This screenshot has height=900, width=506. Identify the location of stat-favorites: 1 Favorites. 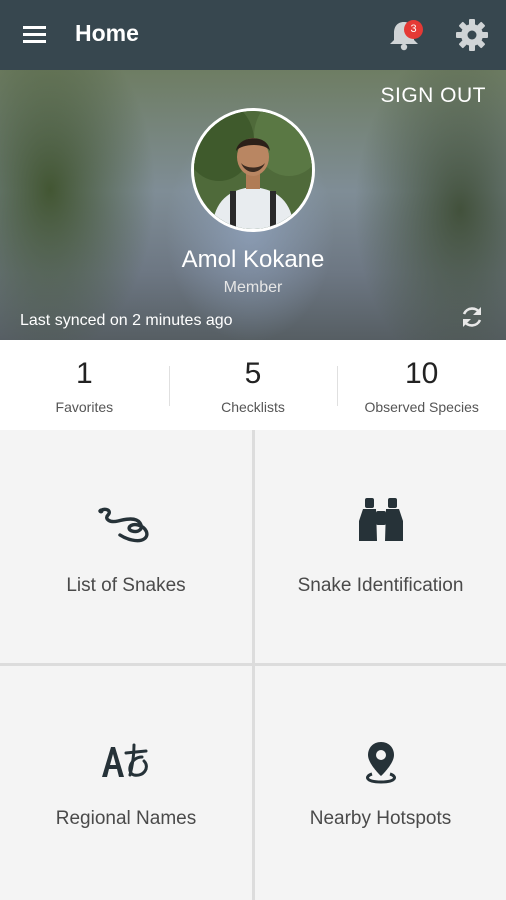
(84, 385).